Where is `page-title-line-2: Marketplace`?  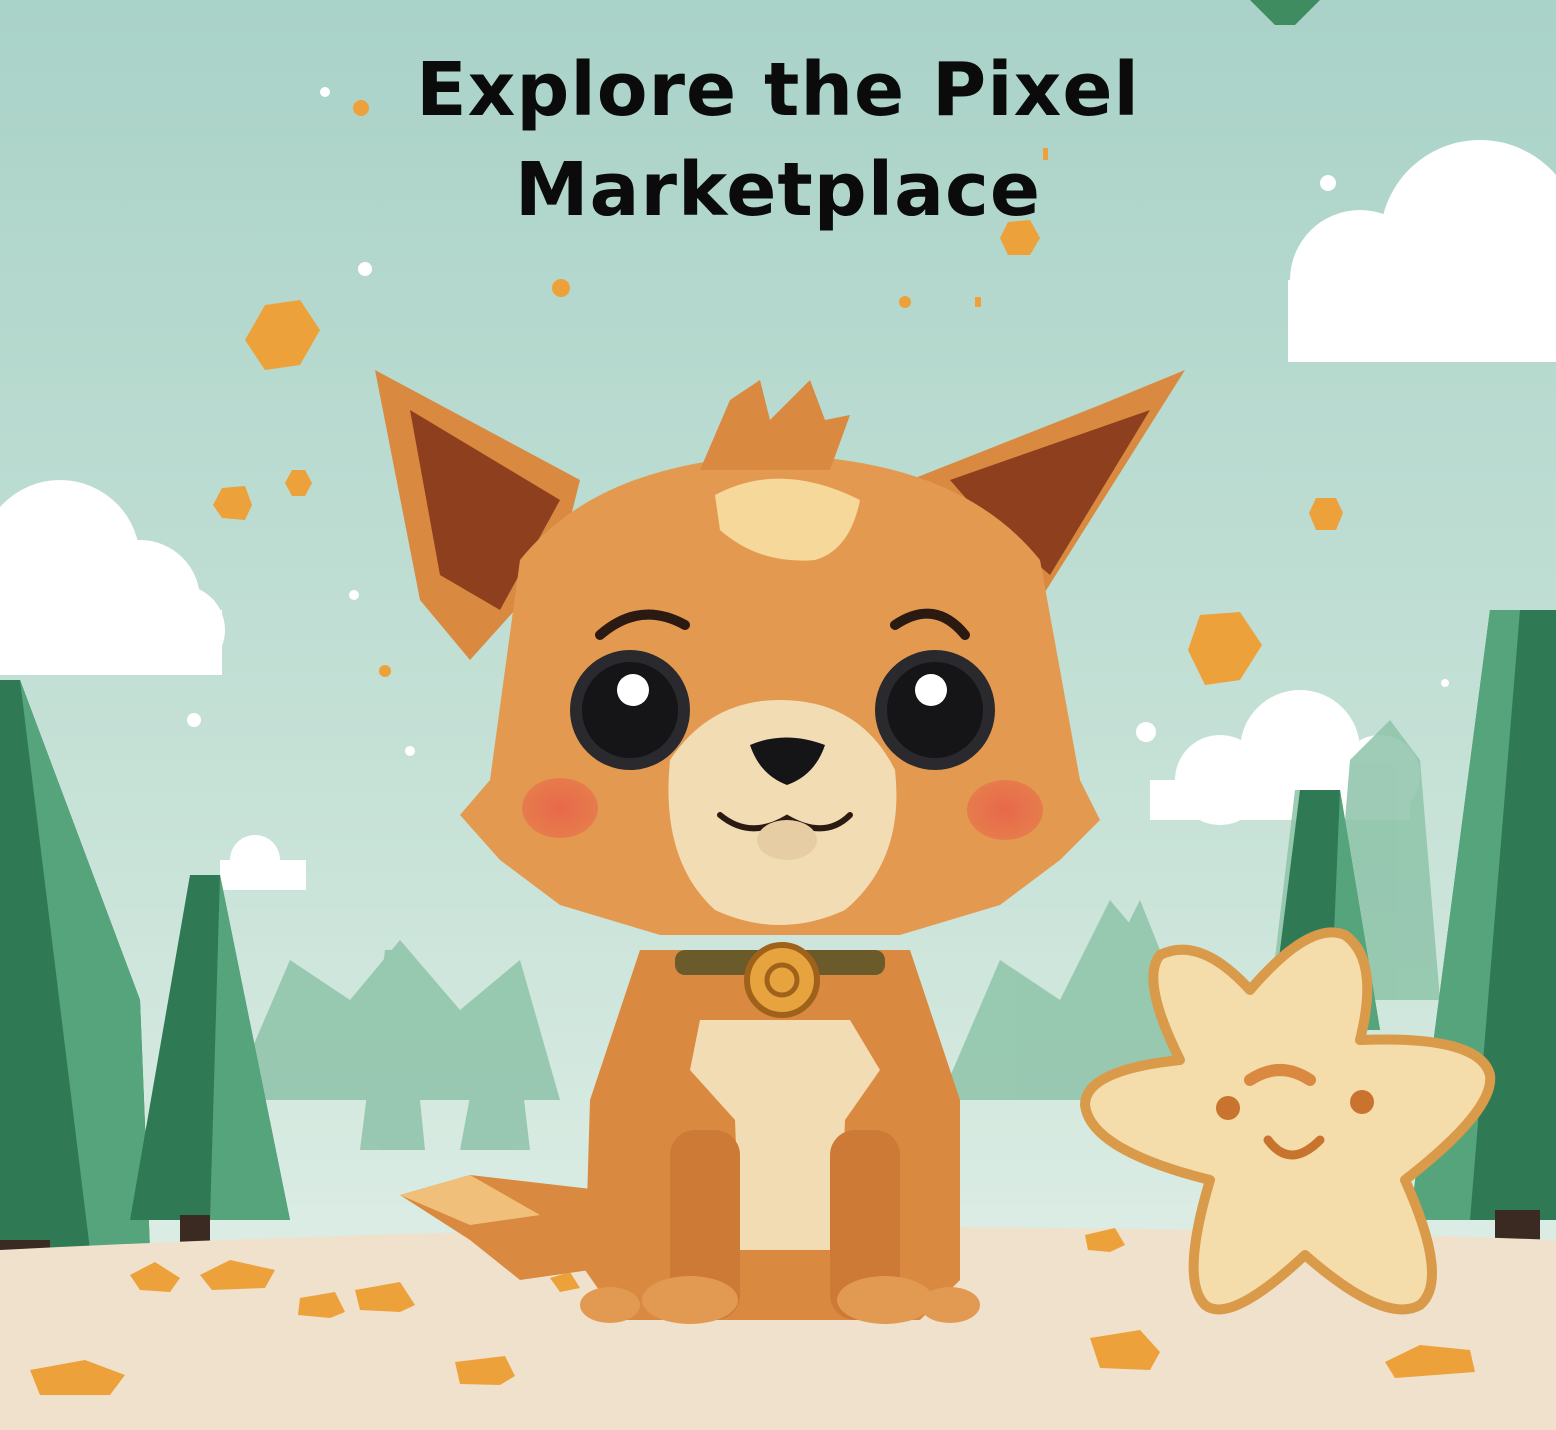 page-title-line-2: Marketplace is located at coordinates (778, 190).